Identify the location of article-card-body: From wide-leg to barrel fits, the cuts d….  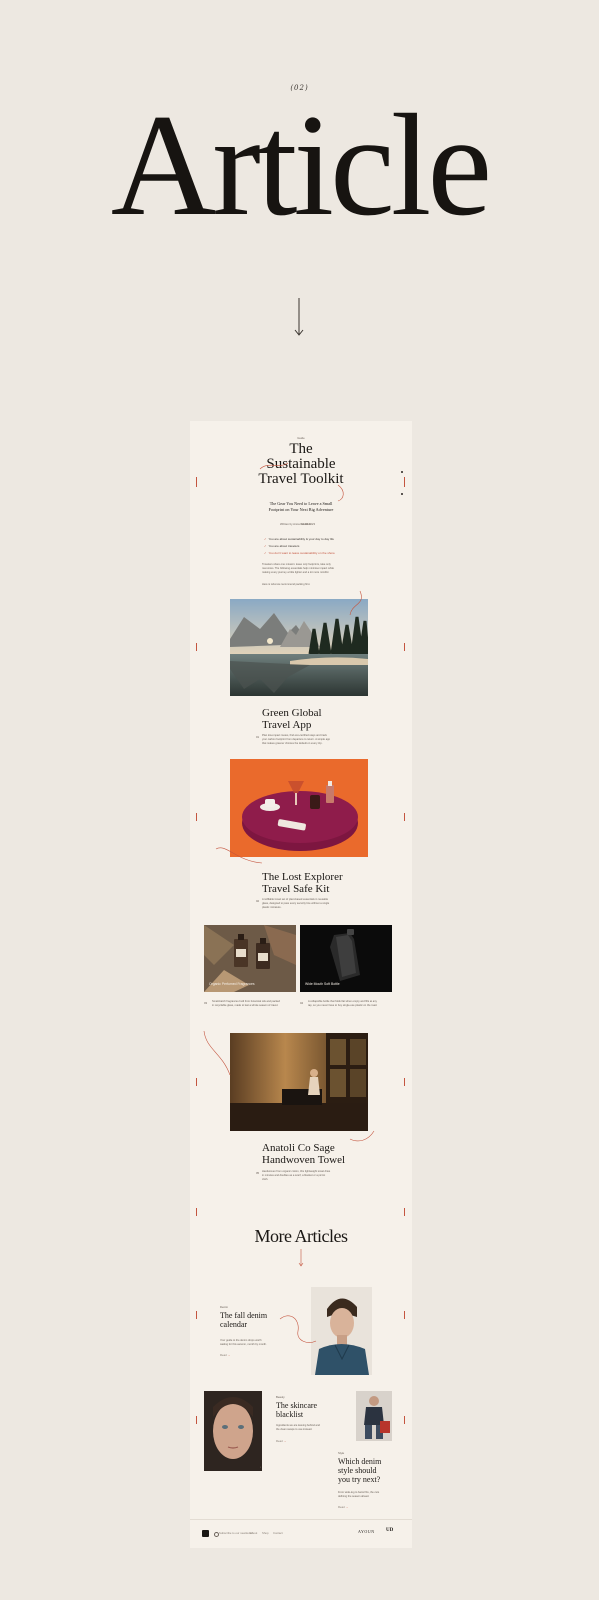
(359, 1494).